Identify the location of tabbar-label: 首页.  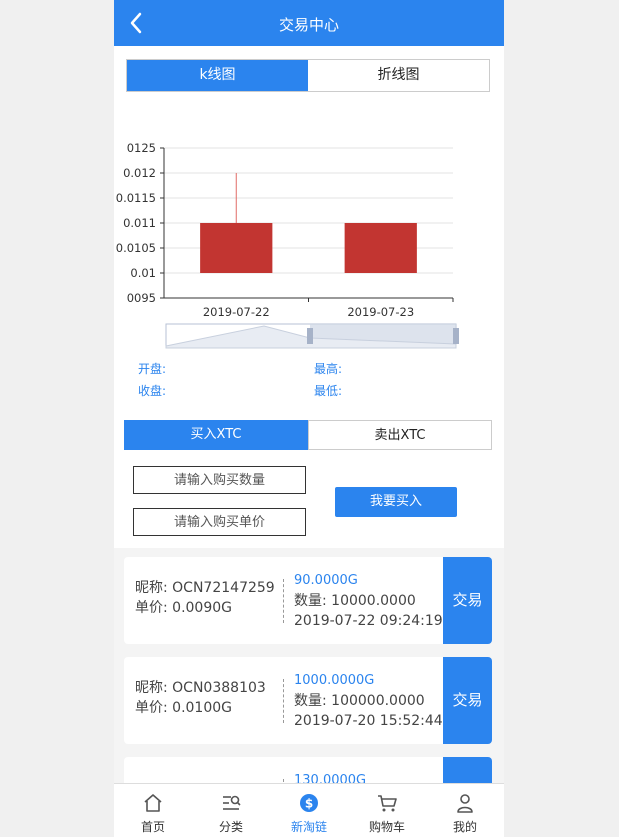
(152, 827).